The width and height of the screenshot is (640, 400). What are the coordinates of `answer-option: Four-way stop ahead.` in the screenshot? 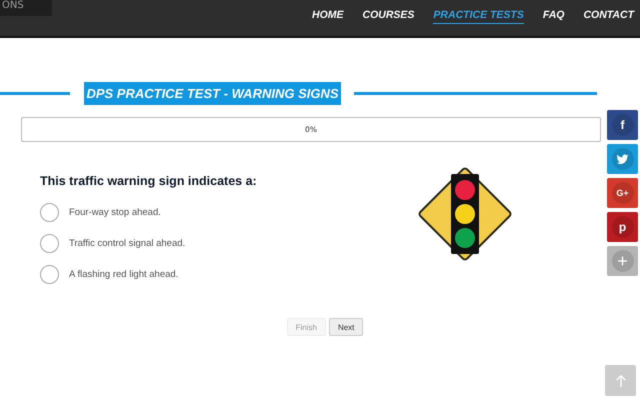 It's located at (115, 212).